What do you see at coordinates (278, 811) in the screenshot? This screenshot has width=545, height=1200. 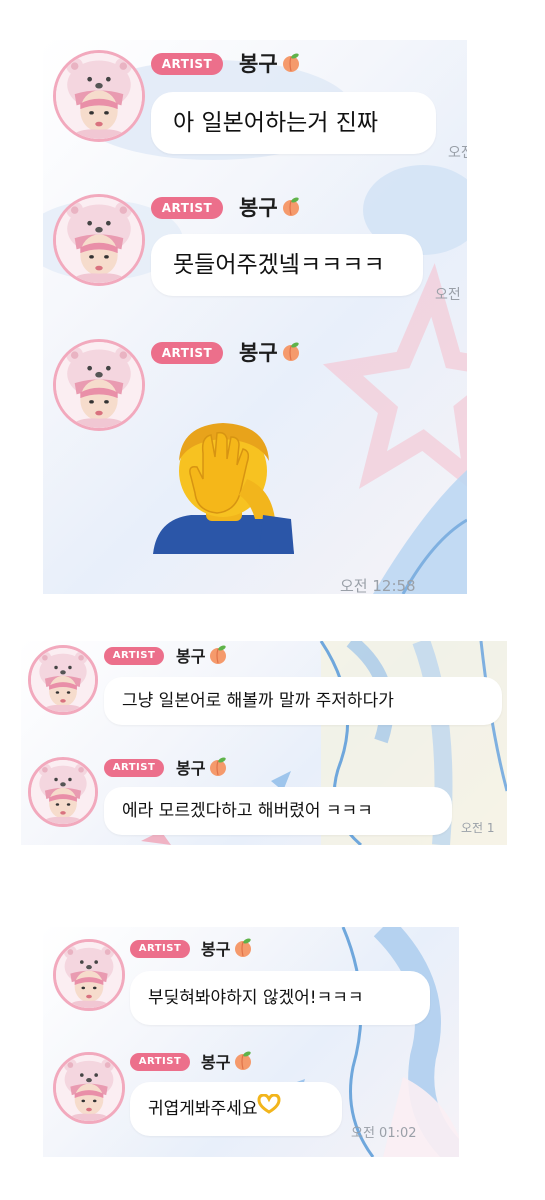 I see `message-bubble: 에라 모르겠다하고 해버렸어 ㅋㅋㅋ` at bounding box center [278, 811].